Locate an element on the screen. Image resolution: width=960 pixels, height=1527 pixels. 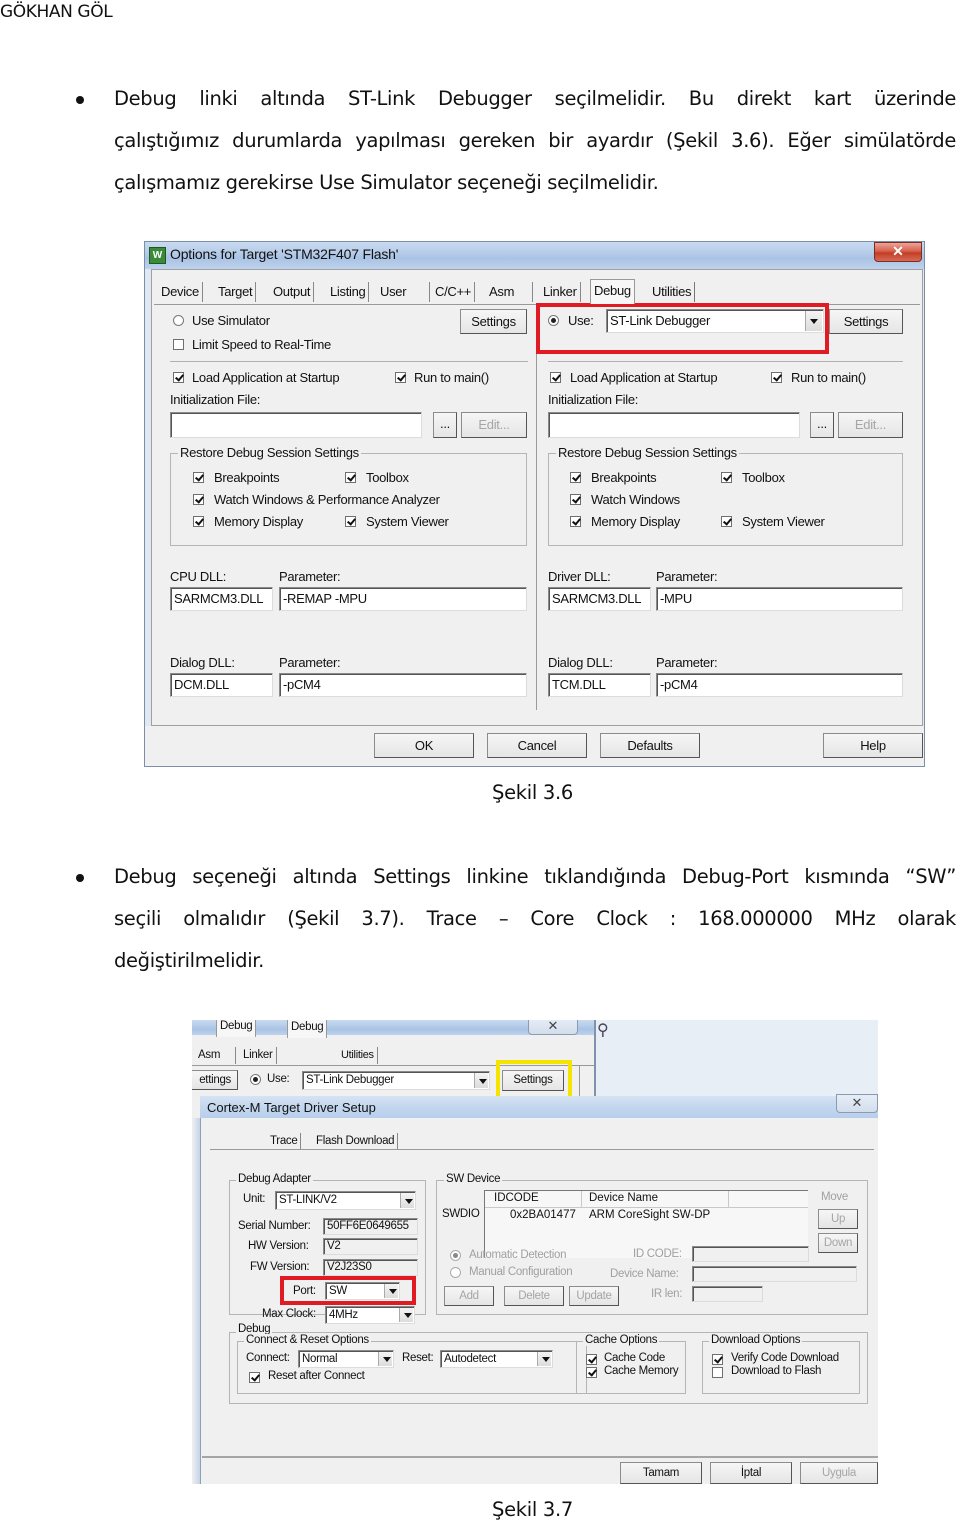
tab-target: Target is located at coordinates (236, 292).